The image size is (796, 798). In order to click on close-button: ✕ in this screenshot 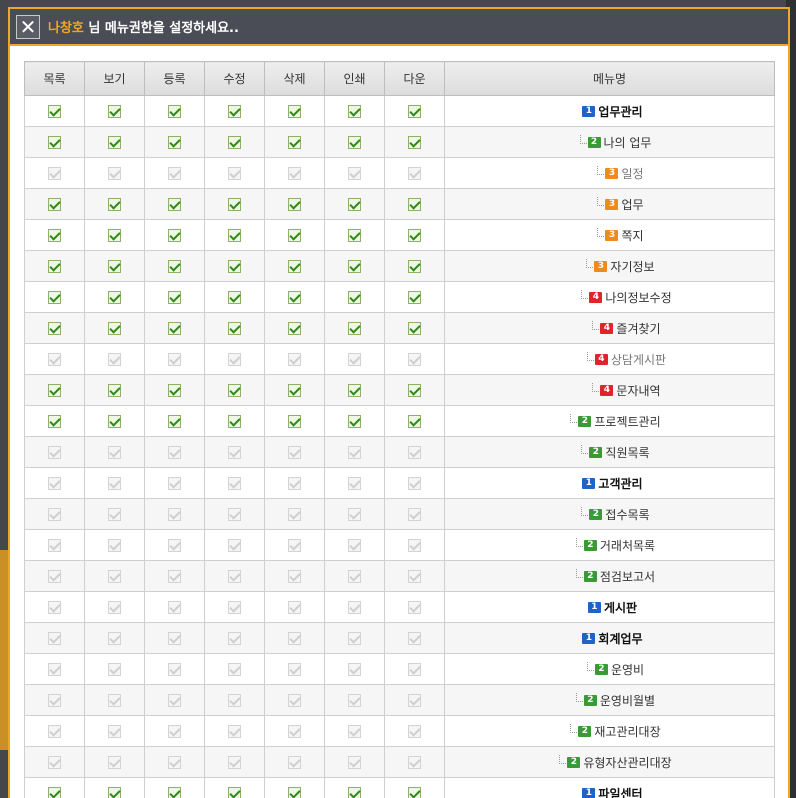, I will do `click(28, 26)`.